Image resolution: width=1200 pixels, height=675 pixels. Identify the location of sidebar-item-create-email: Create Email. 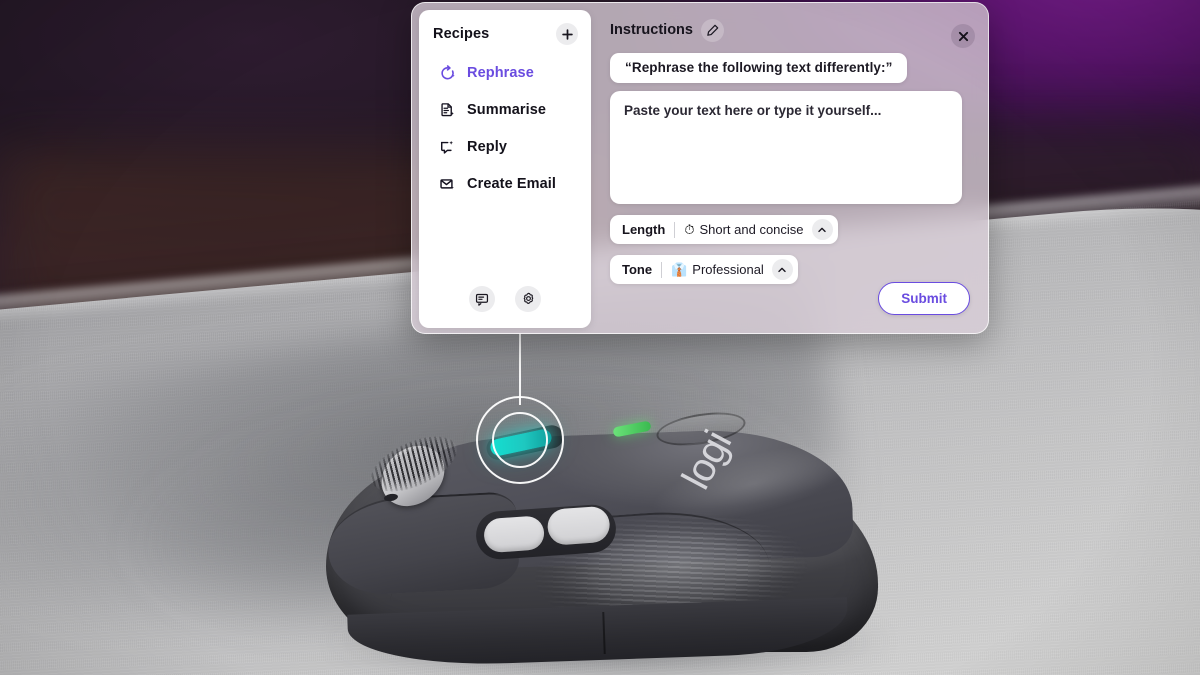
(505, 184).